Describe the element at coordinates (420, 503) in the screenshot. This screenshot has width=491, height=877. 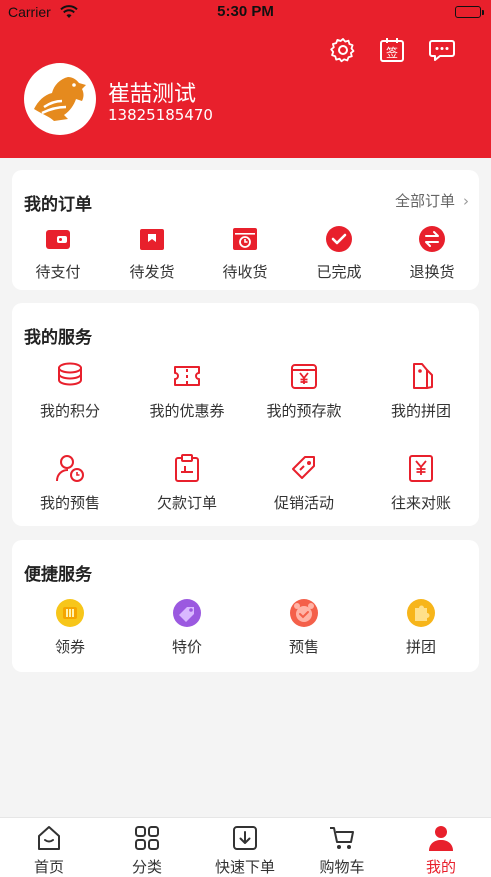
I see `service-label: 往来对账` at that location.